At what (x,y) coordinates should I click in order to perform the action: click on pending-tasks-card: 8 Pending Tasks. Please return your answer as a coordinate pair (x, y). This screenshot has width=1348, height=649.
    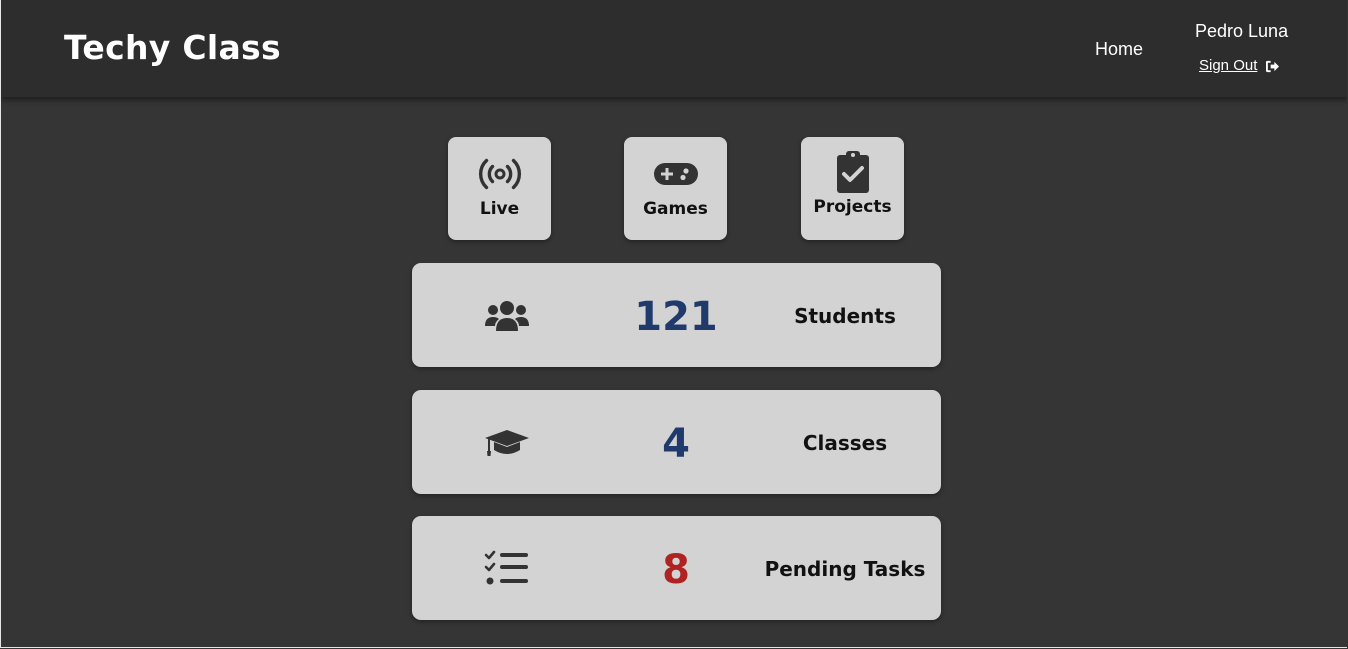
    Looking at the image, I should click on (676, 568).